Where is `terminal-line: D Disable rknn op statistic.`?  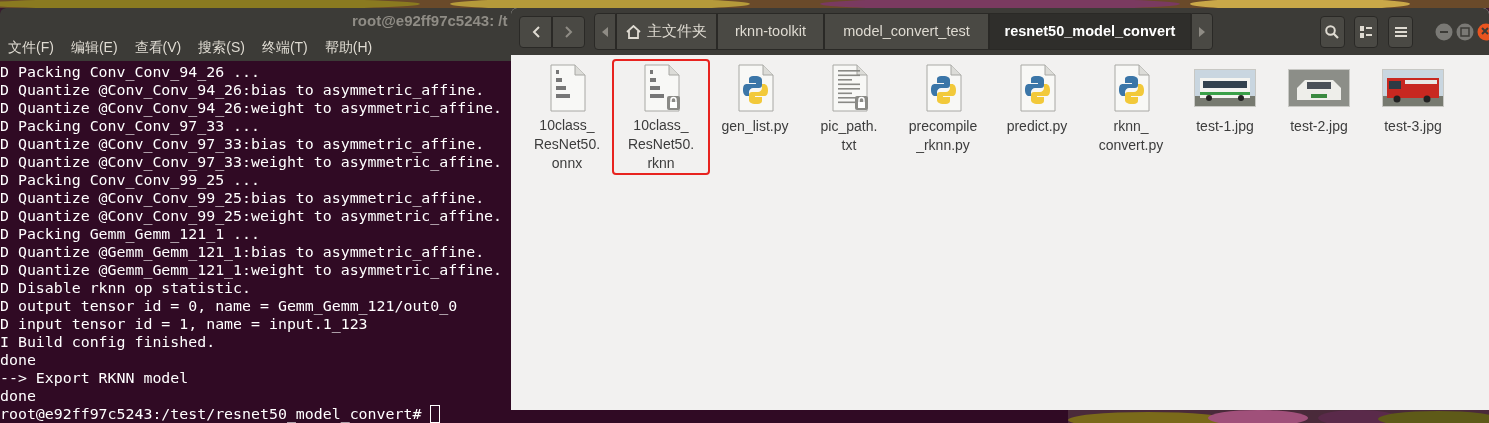 terminal-line: D Disable rknn op statistic. is located at coordinates (126, 288).